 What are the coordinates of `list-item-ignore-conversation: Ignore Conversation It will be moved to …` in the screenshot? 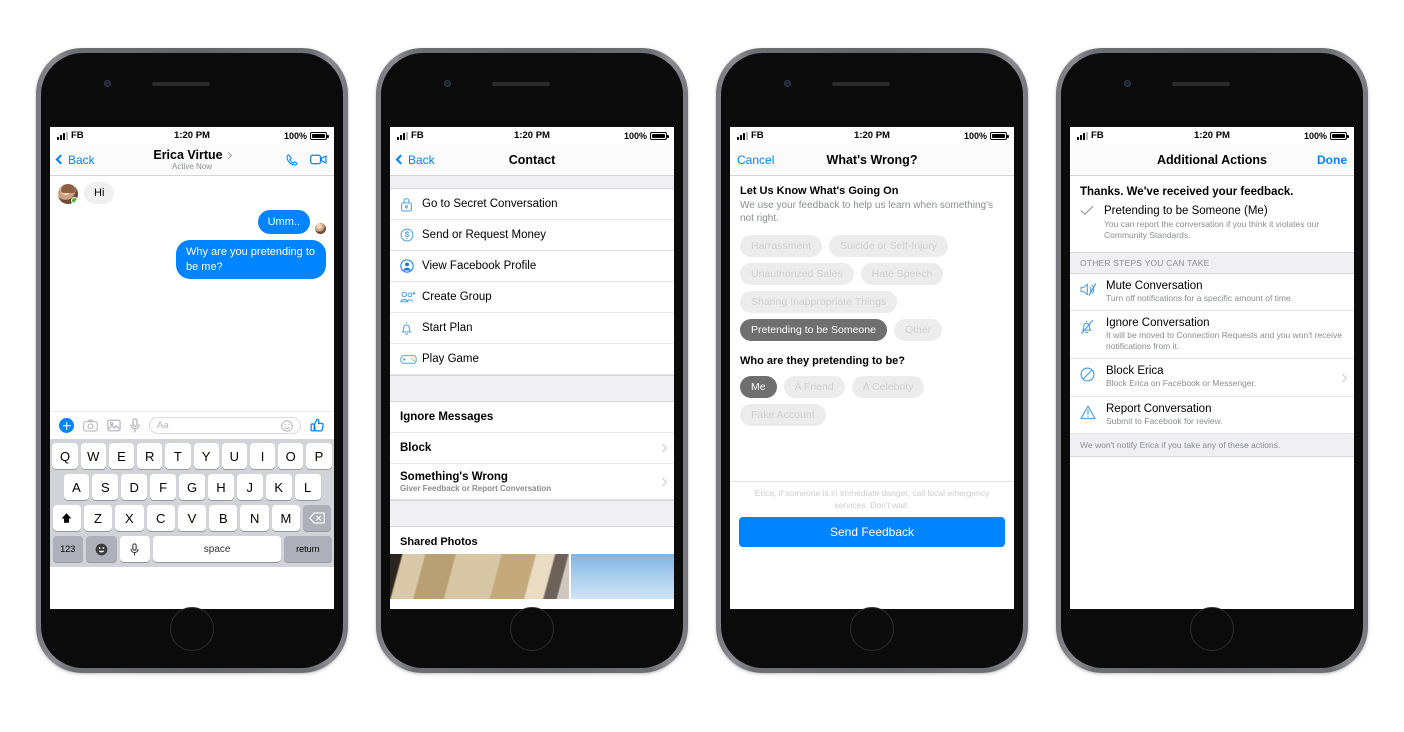 It's located at (1212, 335).